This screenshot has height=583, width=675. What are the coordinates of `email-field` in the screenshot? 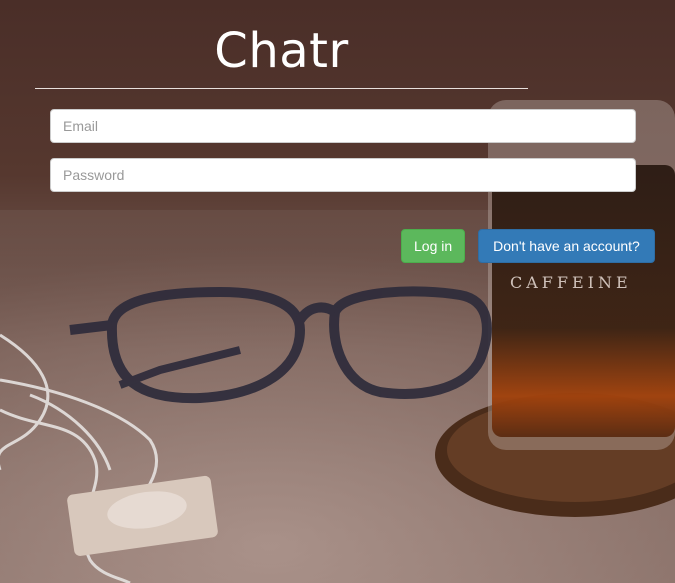 It's located at (343, 126).